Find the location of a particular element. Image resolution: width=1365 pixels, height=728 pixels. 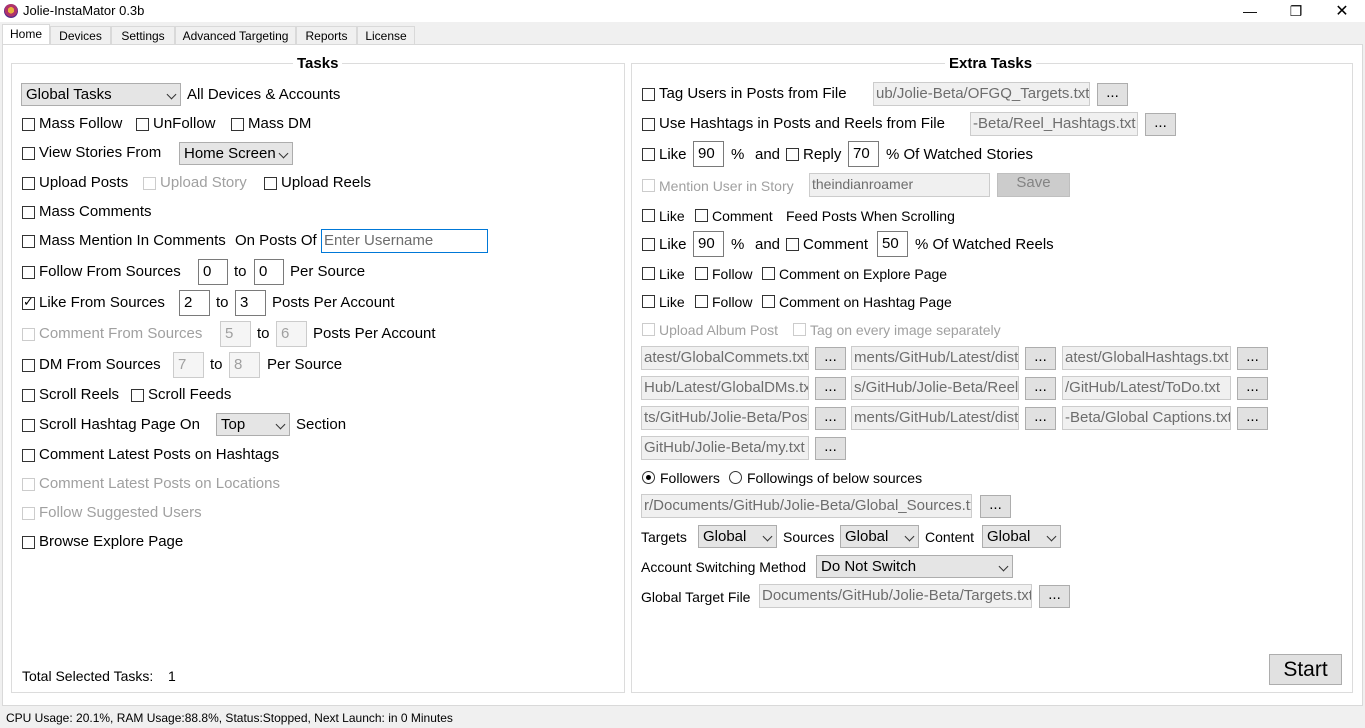

comment-hashtag-checkbox is located at coordinates (768, 301).